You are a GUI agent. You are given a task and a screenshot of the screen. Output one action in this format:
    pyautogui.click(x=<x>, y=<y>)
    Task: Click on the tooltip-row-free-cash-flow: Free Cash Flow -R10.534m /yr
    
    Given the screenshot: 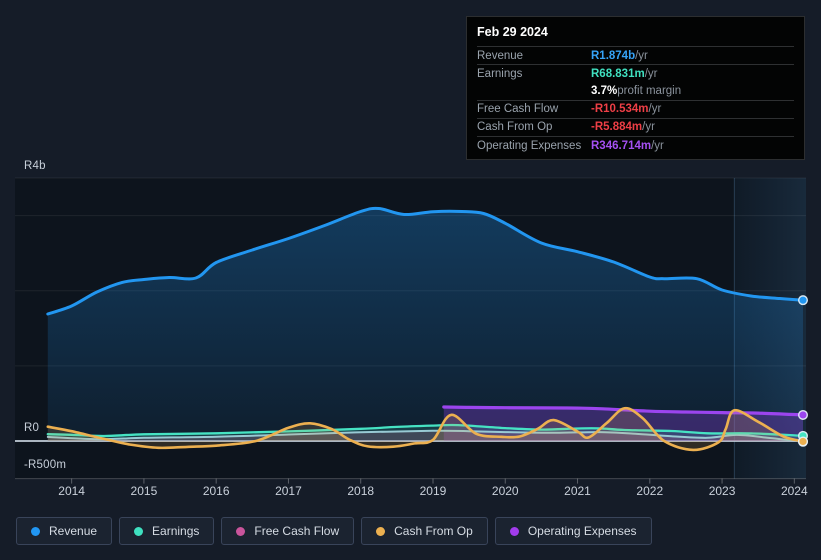 What is the action you would take?
    pyautogui.click(x=635, y=108)
    